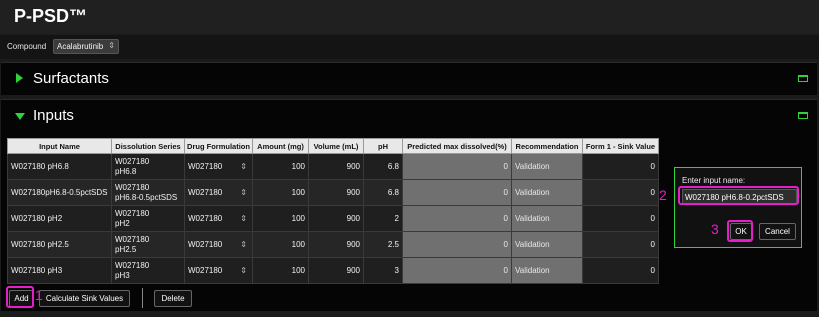 Image resolution: width=819 pixels, height=317 pixels. I want to click on ph-cell: 2.5, so click(383, 244).